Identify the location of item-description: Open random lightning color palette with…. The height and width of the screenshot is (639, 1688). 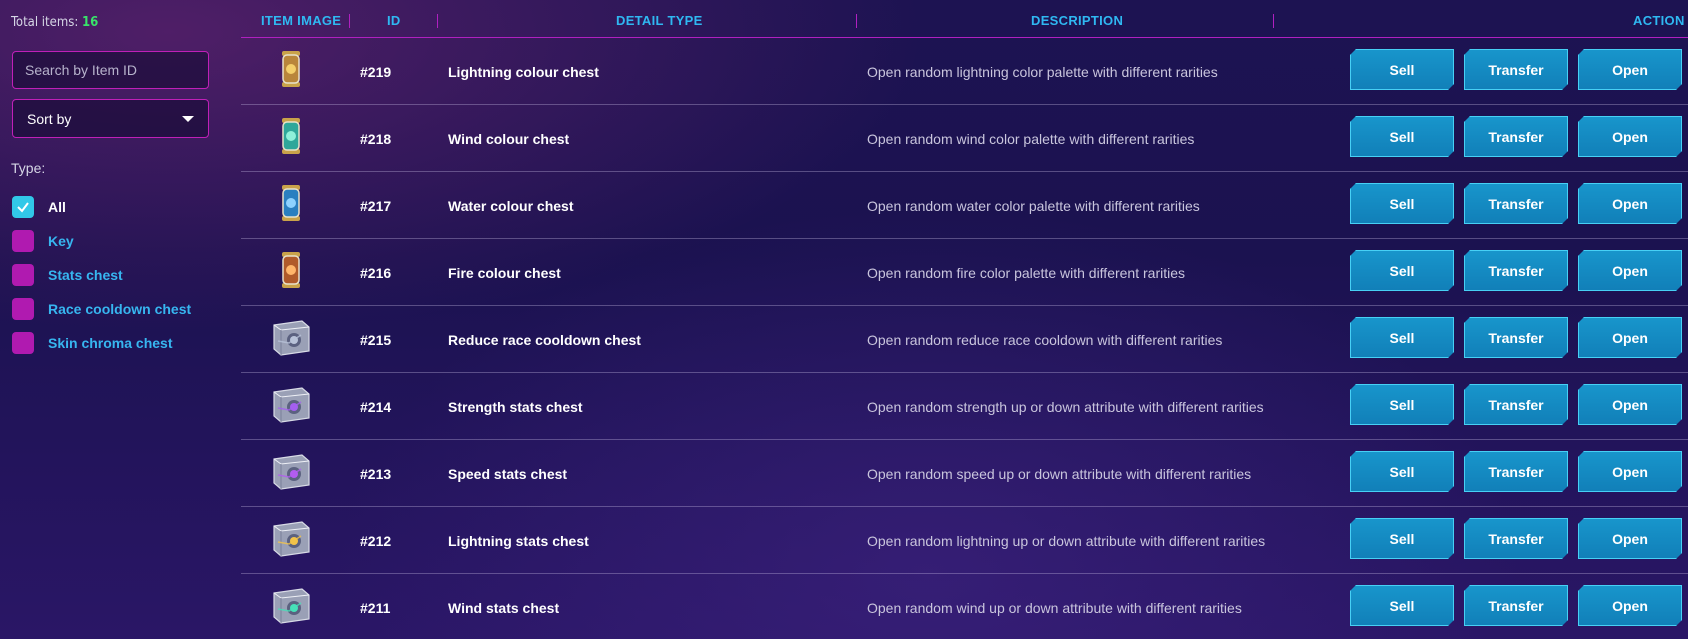
(1042, 71).